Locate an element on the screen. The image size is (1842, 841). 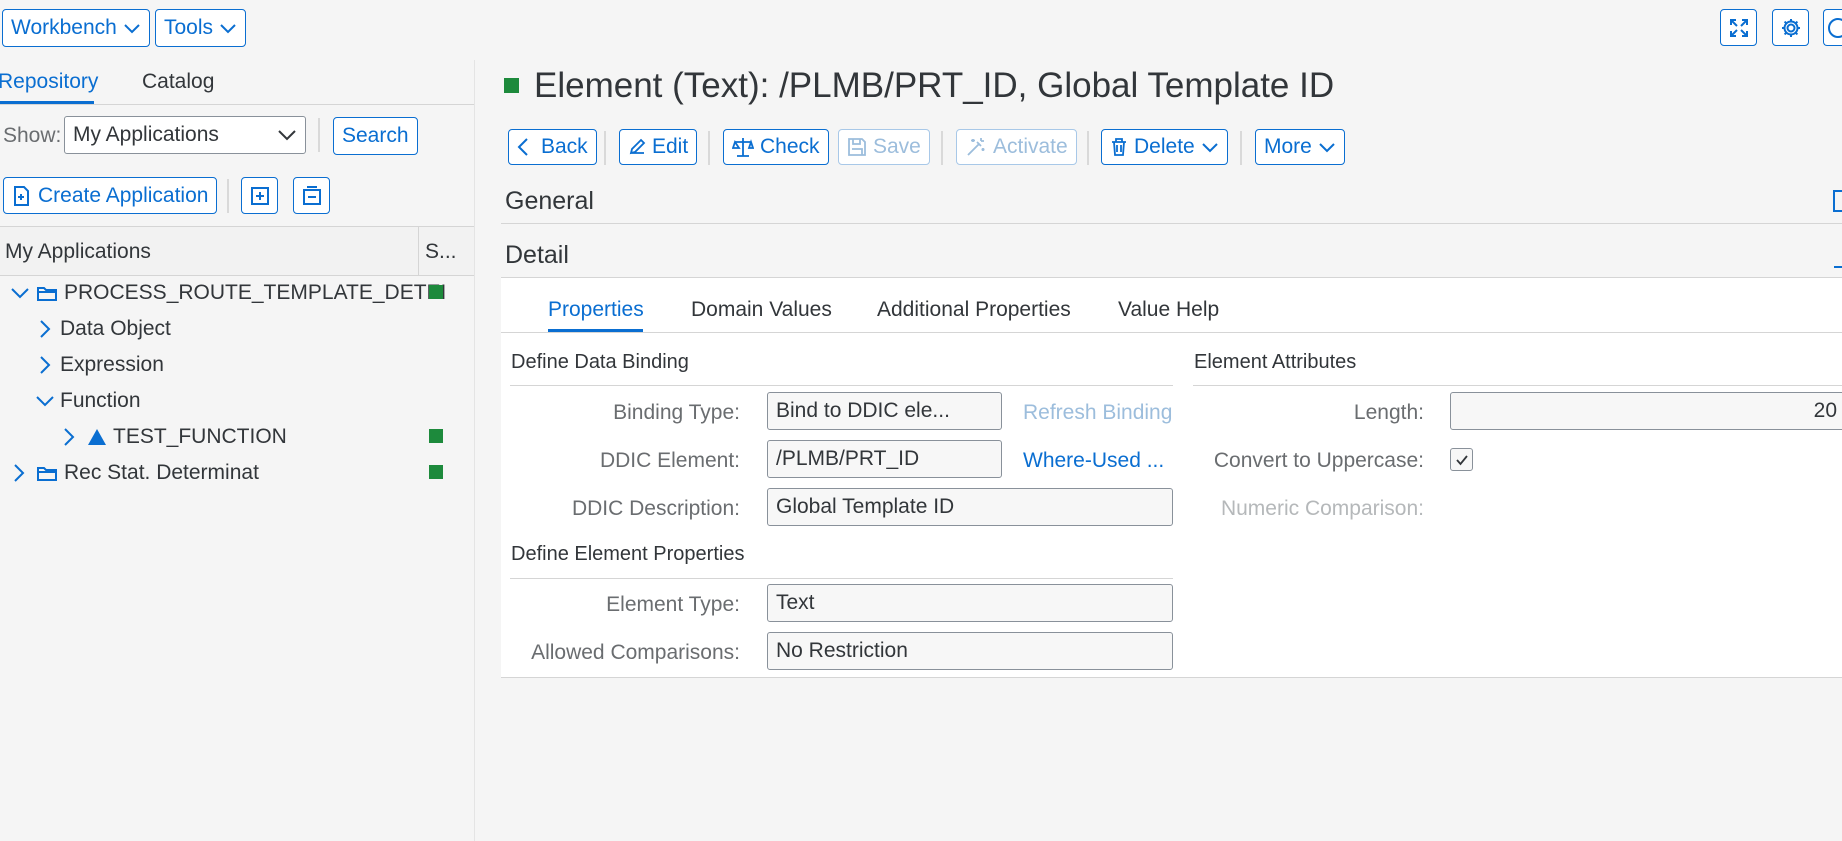
element-attributes-divider is located at coordinates (1517, 385).